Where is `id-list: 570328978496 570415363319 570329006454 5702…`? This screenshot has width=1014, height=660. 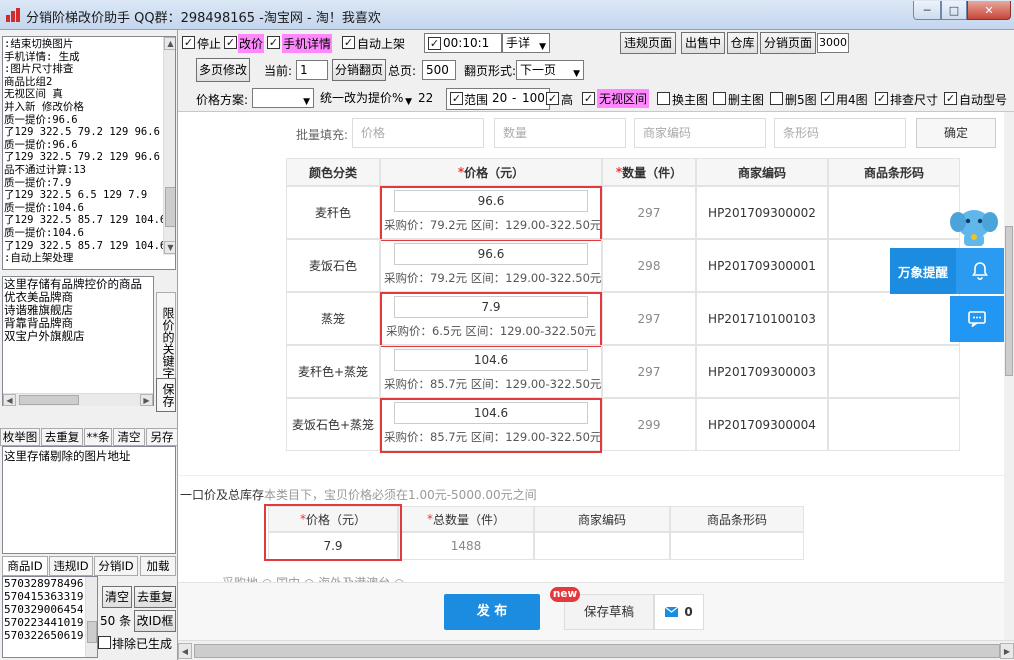 id-list: 570328978496 570415363319 570329006454 5702… is located at coordinates (50, 617).